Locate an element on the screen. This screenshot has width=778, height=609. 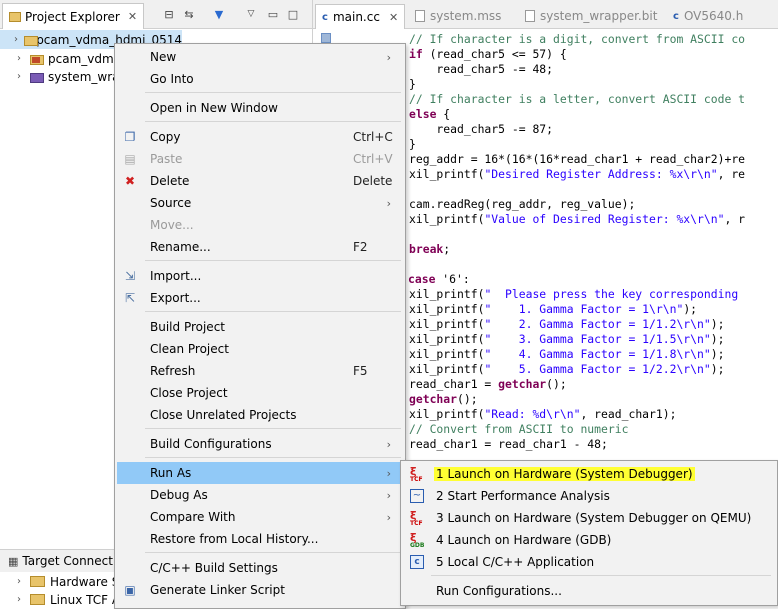
target-item: › Hardware S is located at coordinates (59, 581).